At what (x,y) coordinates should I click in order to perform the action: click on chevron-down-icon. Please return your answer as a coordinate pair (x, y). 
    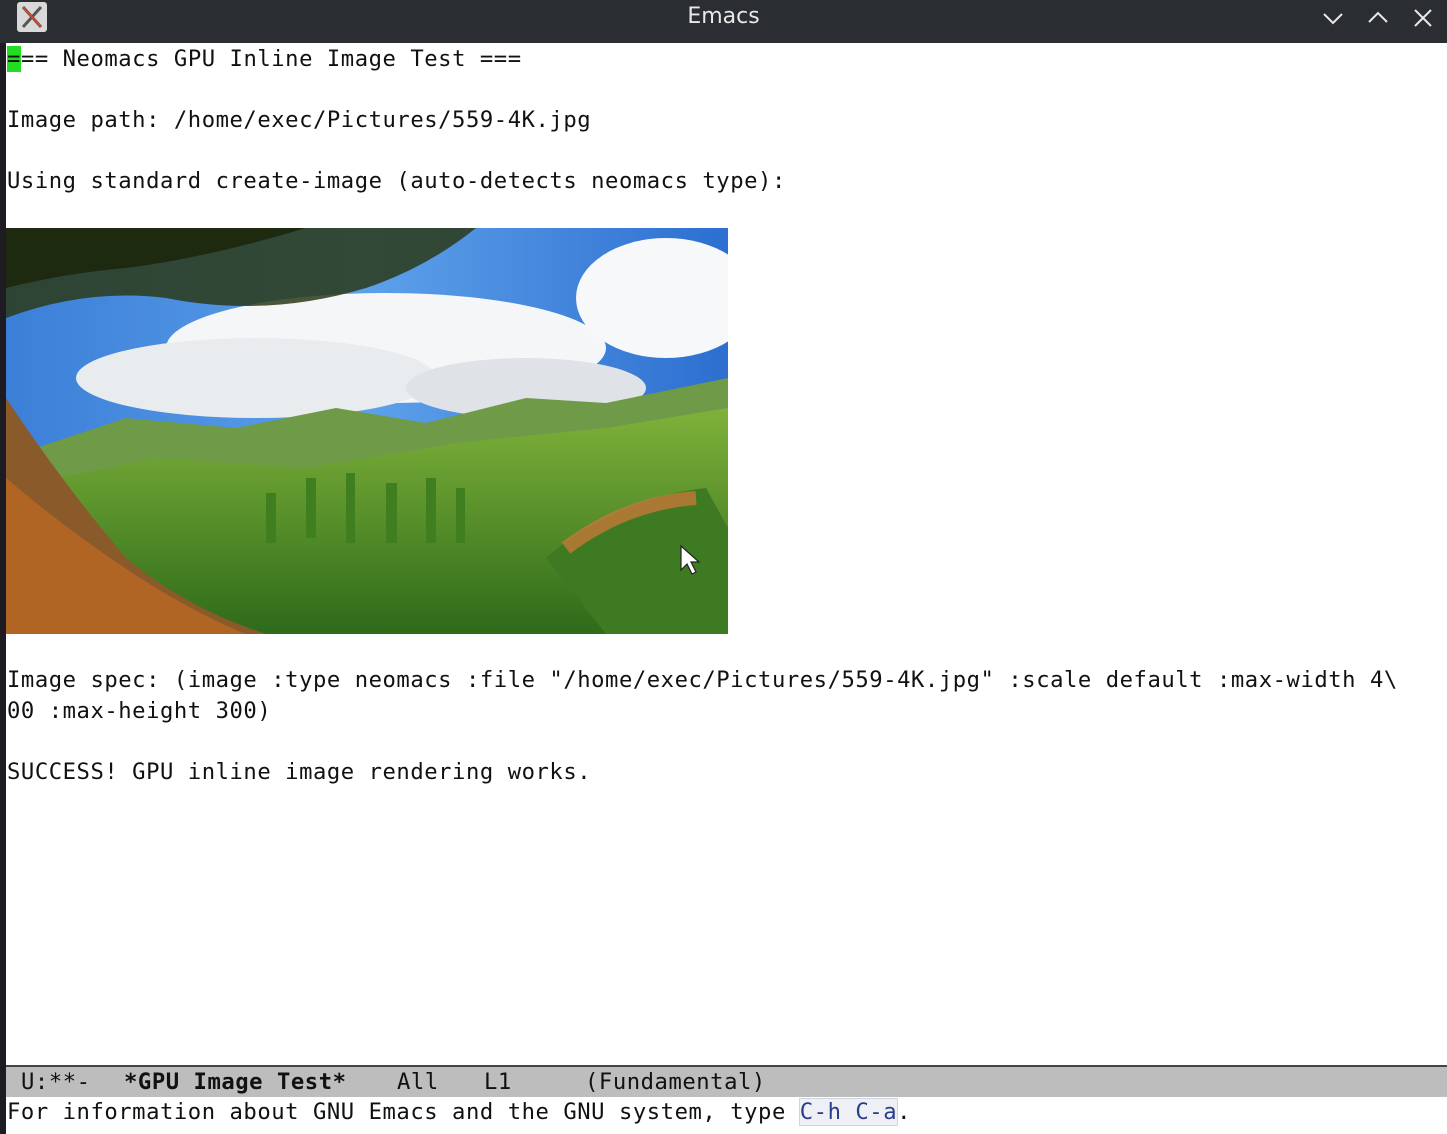
    Looking at the image, I should click on (1333, 18).